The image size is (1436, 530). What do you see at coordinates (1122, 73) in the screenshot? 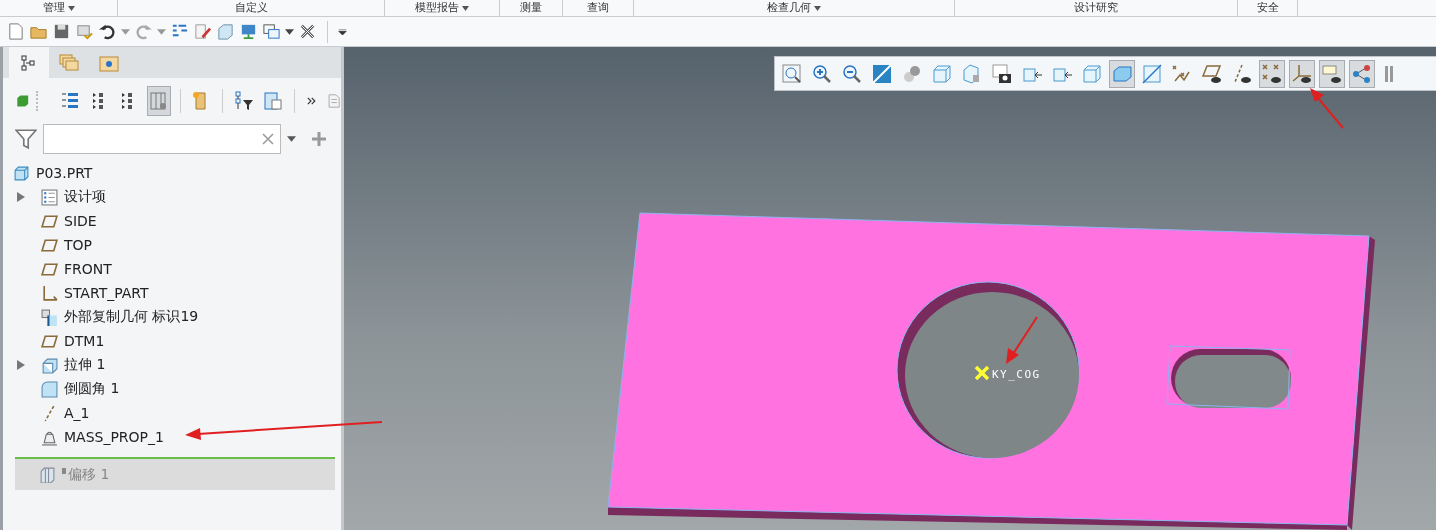
I see `shaded-icon` at bounding box center [1122, 73].